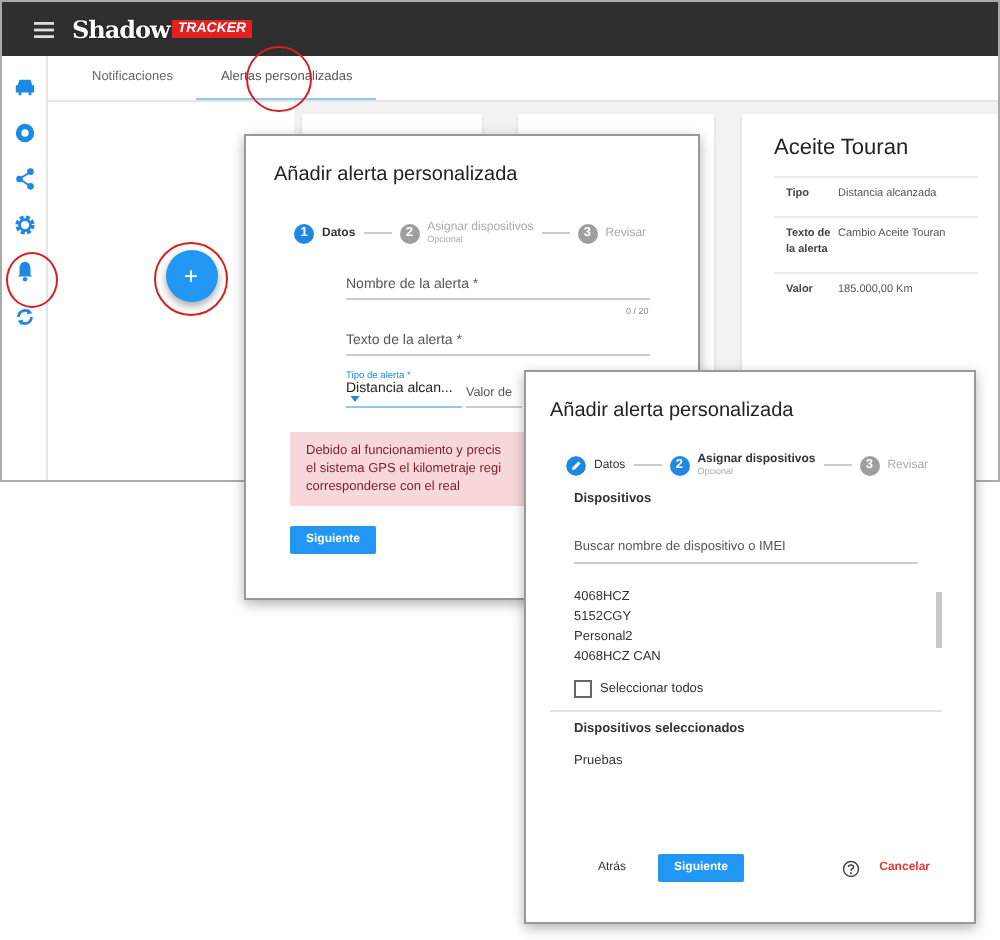 Image resolution: width=1000 pixels, height=940 pixels. Describe the element at coordinates (583, 689) in the screenshot. I see `checkbox` at that location.